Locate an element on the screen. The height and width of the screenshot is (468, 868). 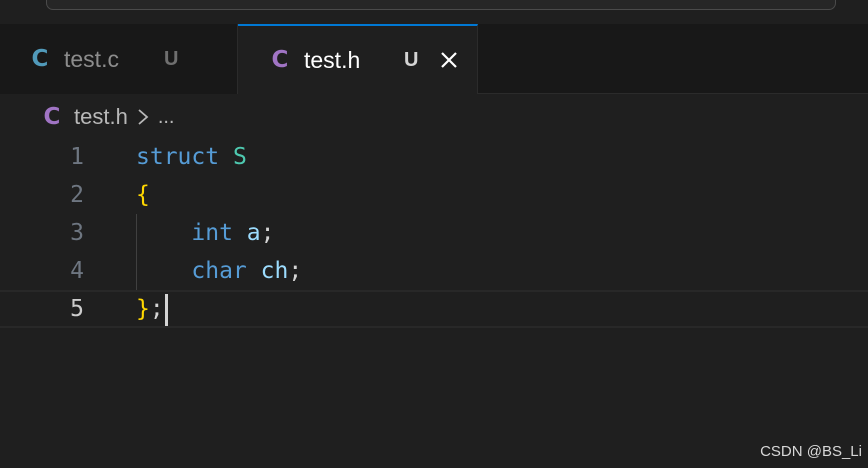
text-cursor is located at coordinates (166, 309).